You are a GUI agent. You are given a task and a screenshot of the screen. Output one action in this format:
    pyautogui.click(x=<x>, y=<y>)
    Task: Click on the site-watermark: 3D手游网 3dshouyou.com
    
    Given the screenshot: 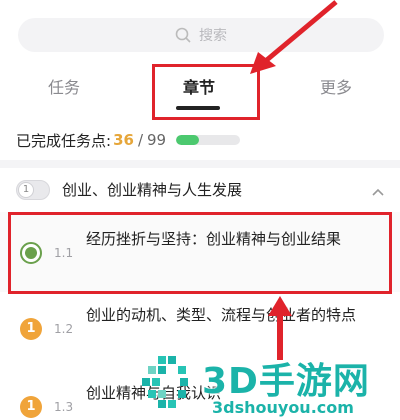 What is the action you would take?
    pyautogui.click(x=270, y=384)
    